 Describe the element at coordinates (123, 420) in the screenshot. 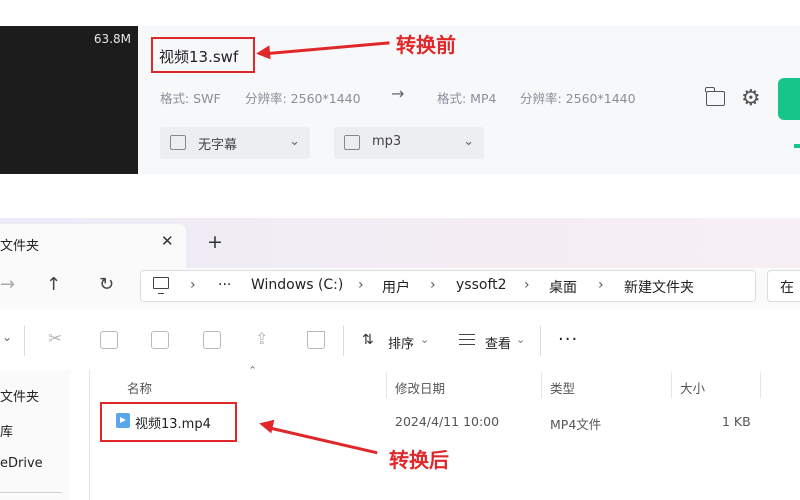

I see `video-file-icon` at that location.